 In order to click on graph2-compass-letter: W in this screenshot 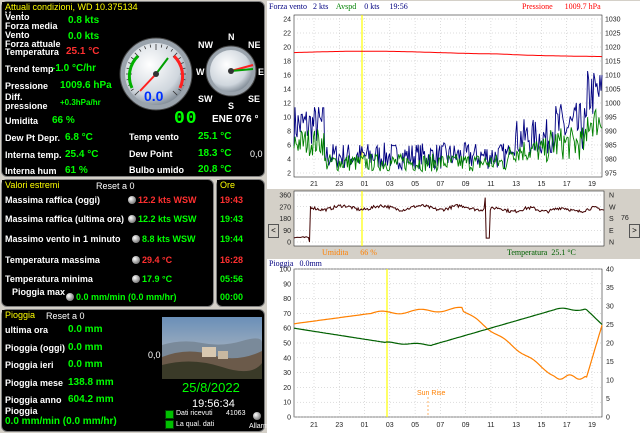, I will do `click(612, 207)`.